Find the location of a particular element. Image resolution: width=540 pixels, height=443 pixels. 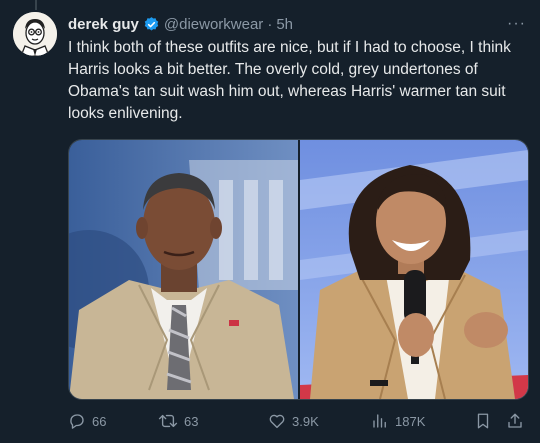

share-button is located at coordinates (515, 421).